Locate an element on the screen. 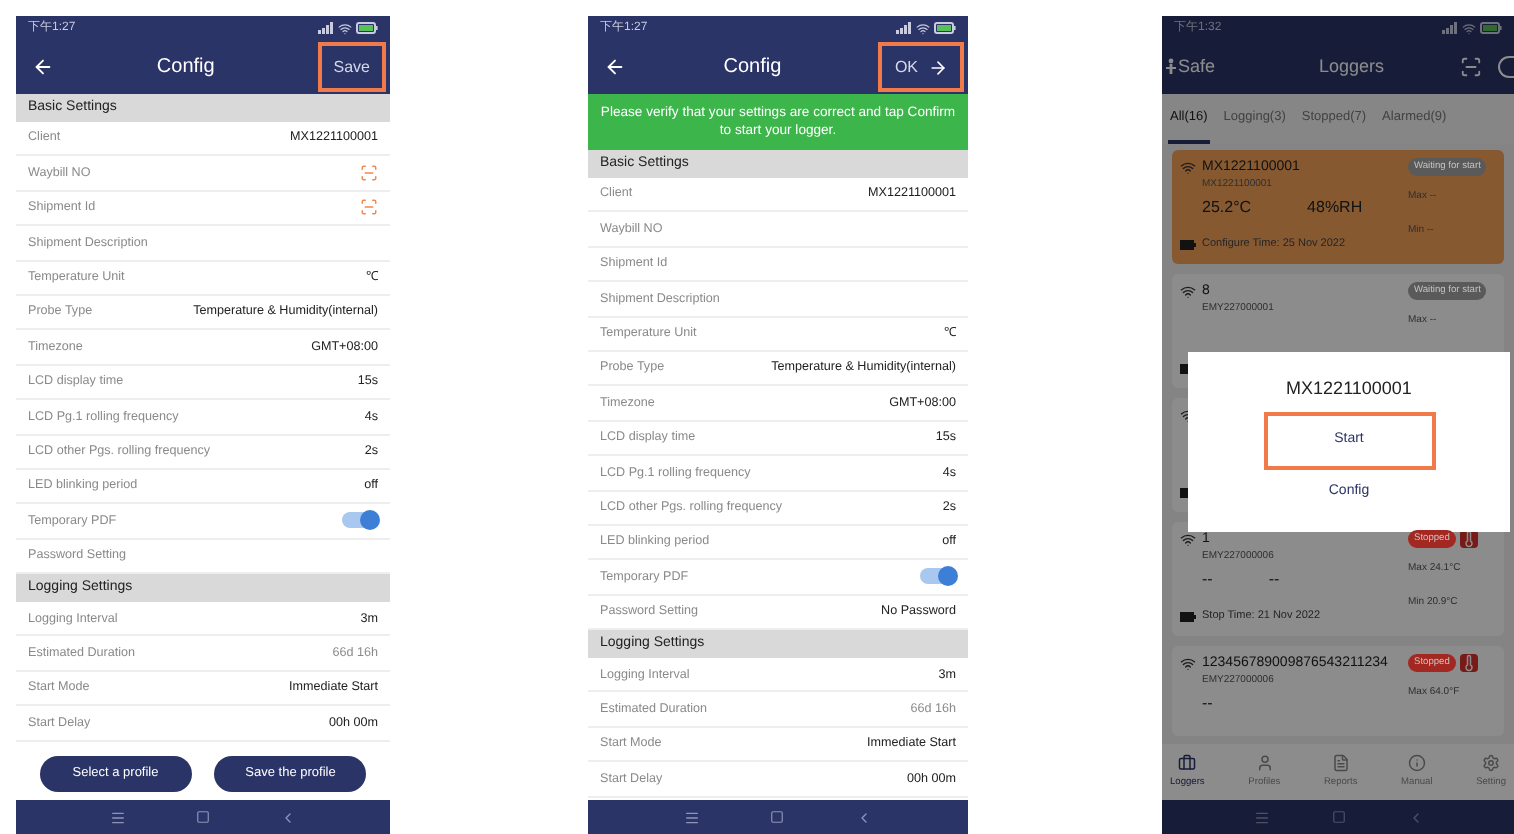 This screenshot has width=1514, height=834. brand-logo: Safe is located at coordinates (1197, 66).